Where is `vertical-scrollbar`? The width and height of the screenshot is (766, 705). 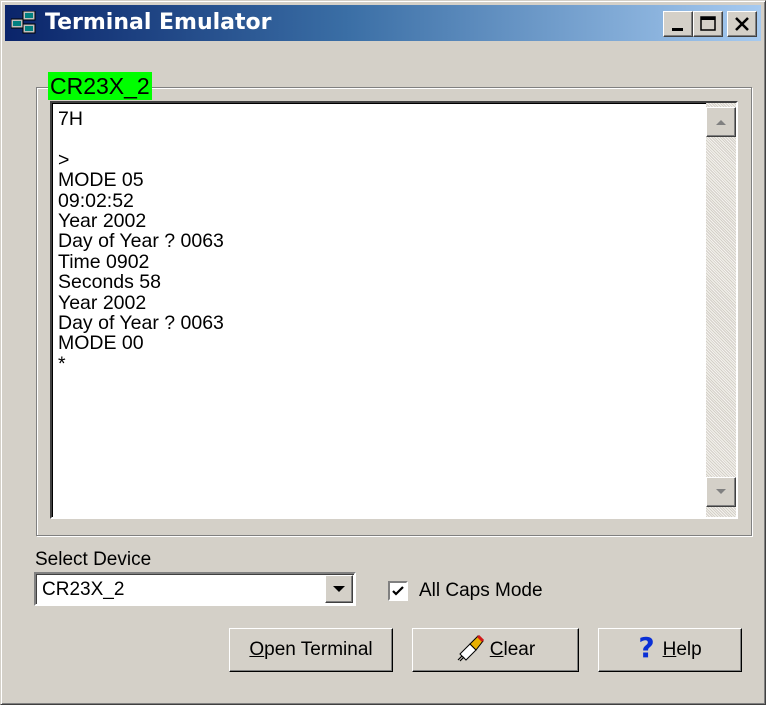 vertical-scrollbar is located at coordinates (721, 310).